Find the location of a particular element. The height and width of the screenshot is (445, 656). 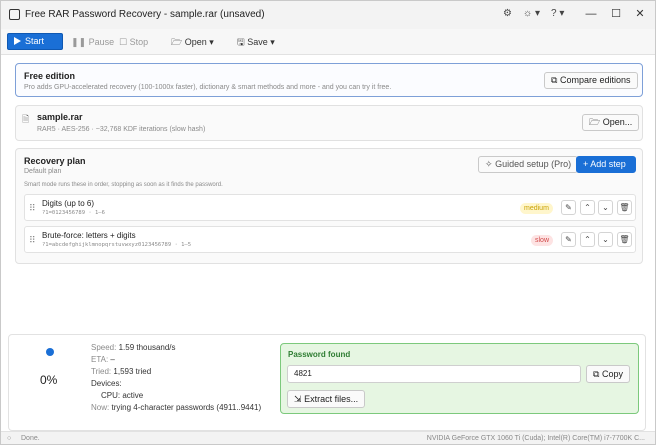

progress-percent: 0% is located at coordinates (49, 380).